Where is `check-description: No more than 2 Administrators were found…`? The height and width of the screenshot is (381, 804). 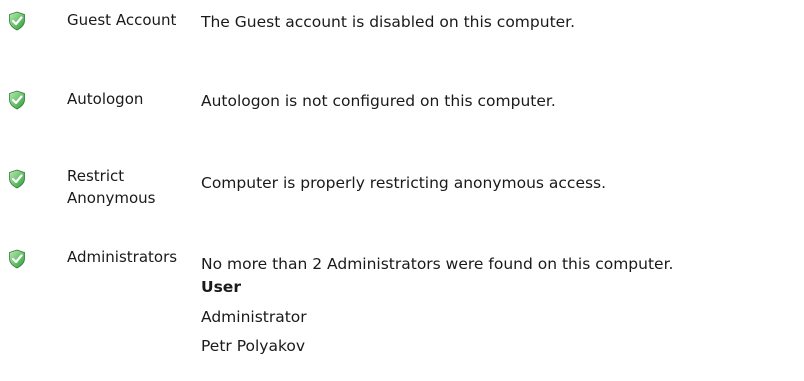
check-description: No more than 2 Administrators were found… is located at coordinates (437, 264).